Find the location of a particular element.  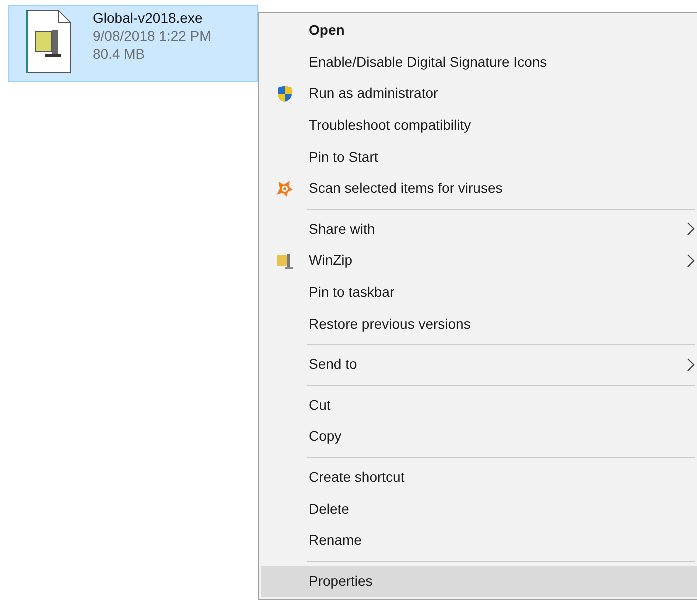

menu-item: Pin to Start is located at coordinates (479, 157).